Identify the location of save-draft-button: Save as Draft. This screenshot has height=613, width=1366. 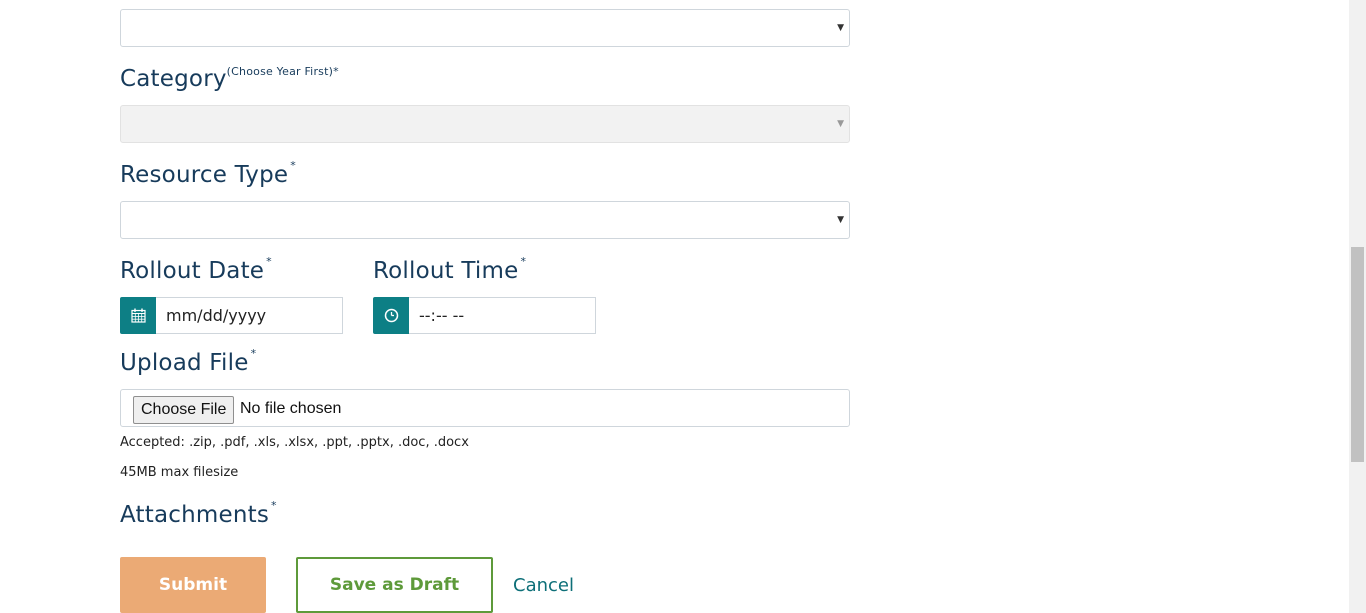
(394, 585).